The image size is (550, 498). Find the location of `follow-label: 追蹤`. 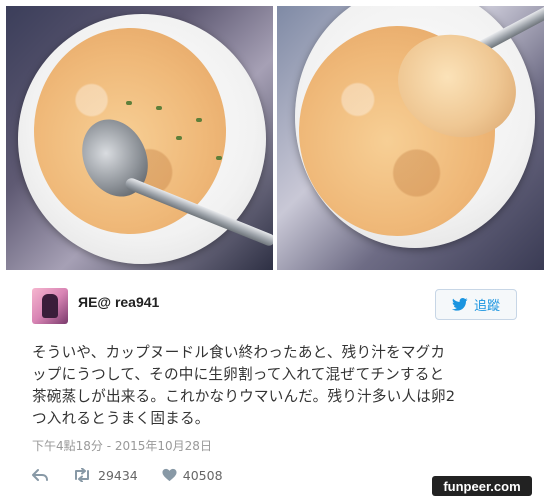

follow-label: 追蹤 is located at coordinates (486, 306).